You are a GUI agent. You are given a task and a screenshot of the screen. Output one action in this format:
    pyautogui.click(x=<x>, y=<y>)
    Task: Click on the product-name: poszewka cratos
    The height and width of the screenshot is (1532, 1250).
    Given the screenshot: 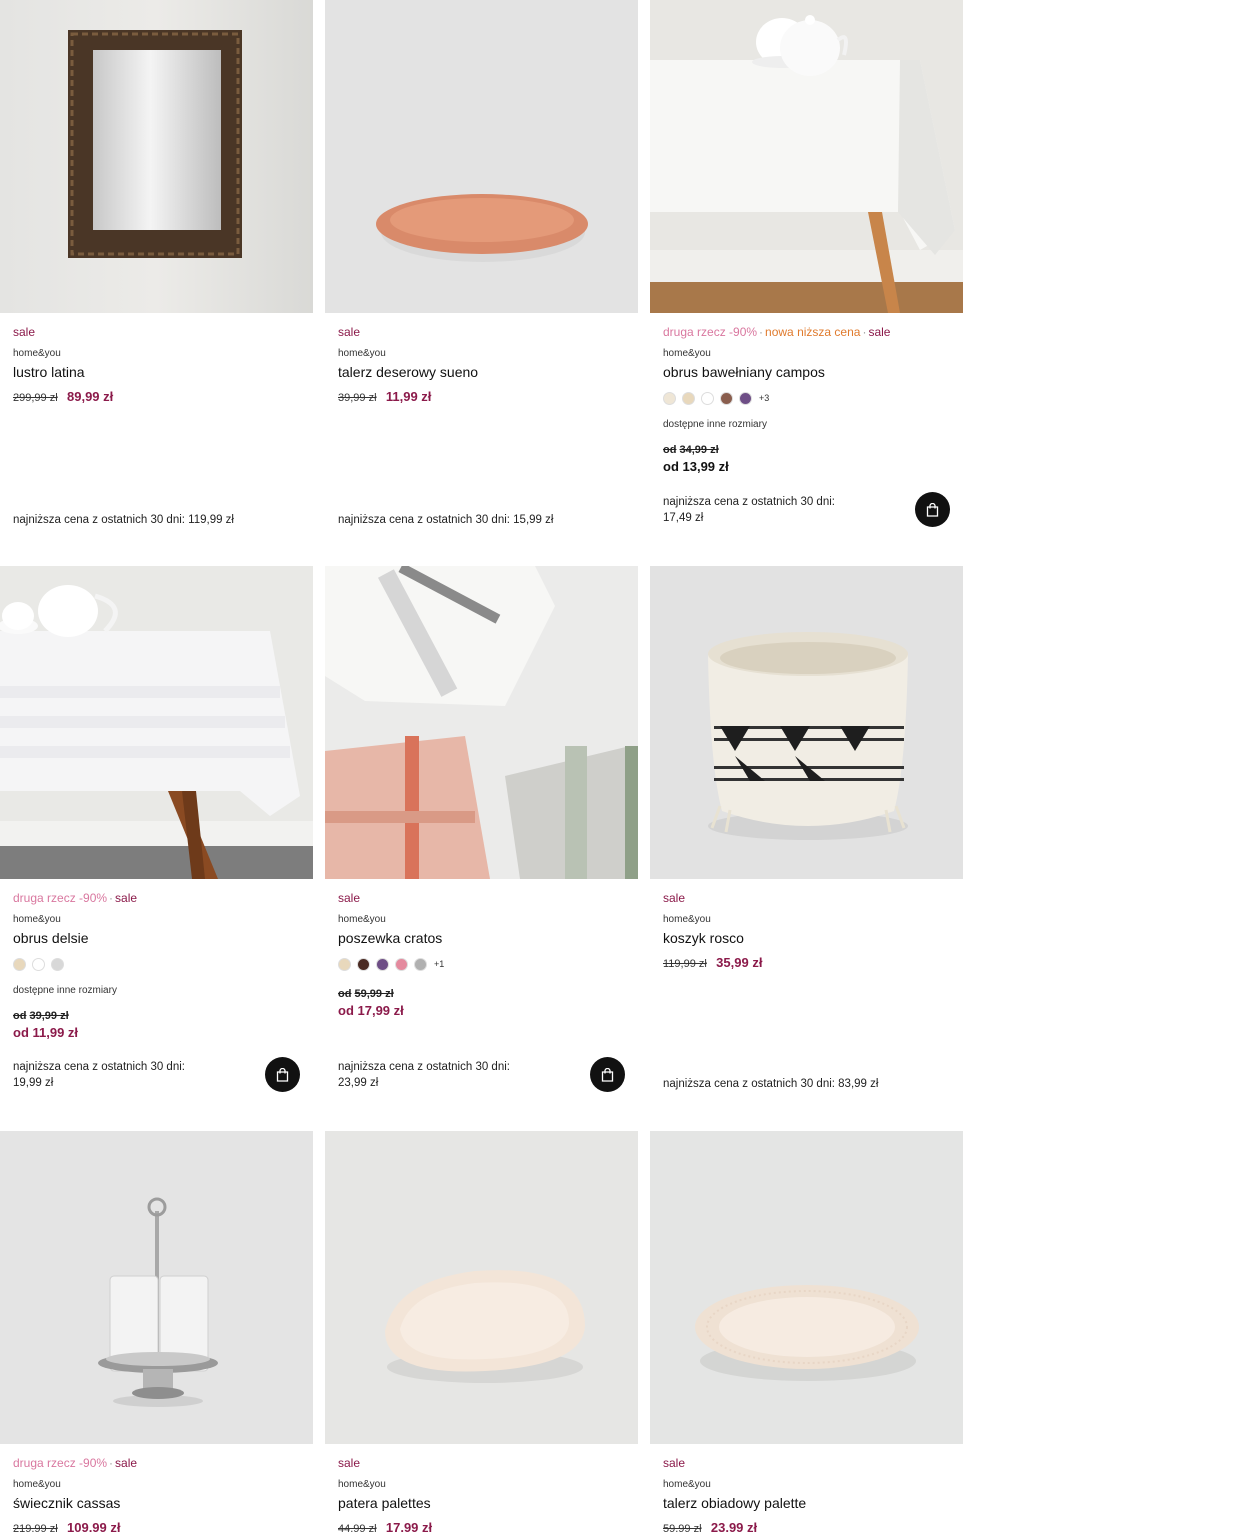 What is the action you would take?
    pyautogui.click(x=481, y=938)
    